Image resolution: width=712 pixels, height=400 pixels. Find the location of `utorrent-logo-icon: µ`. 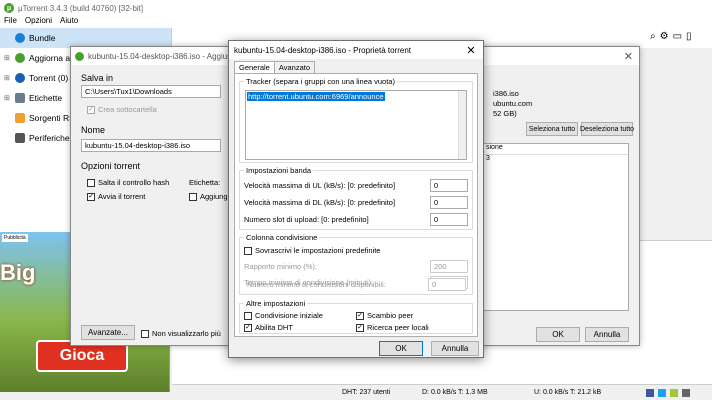

utorrent-logo-icon: µ is located at coordinates (9, 8).